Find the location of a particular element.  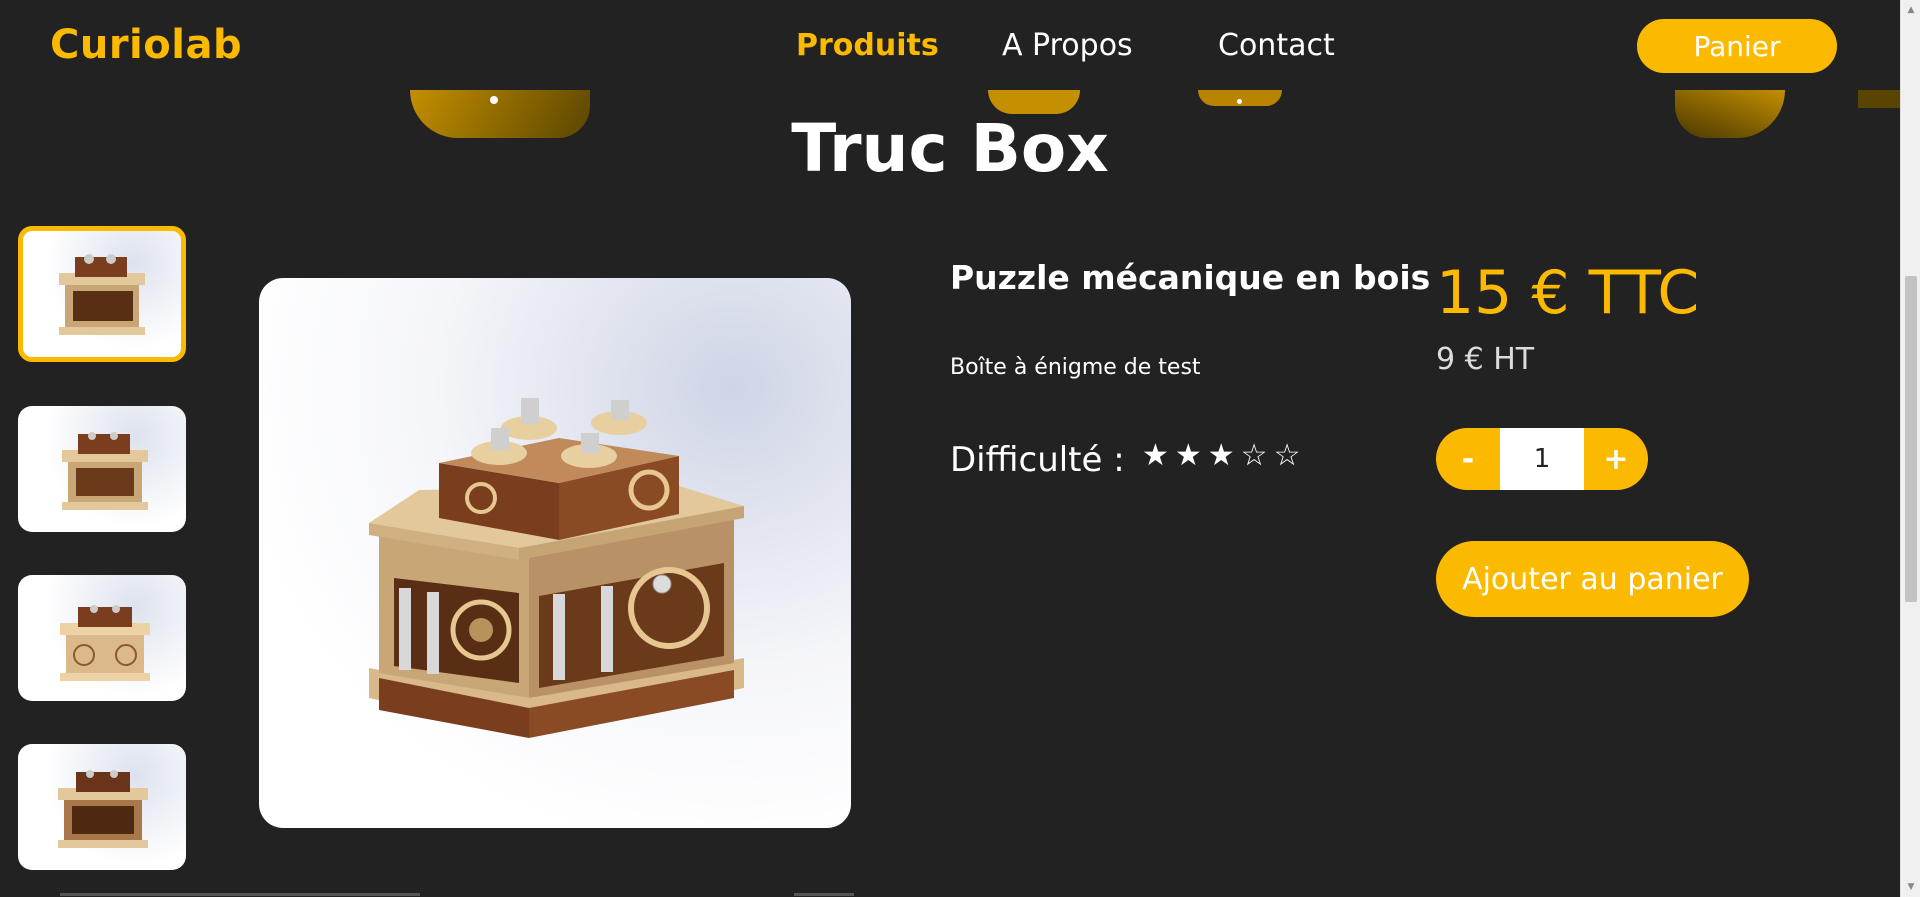

scroll-up-icon: ▲ is located at coordinates (1911, 10).